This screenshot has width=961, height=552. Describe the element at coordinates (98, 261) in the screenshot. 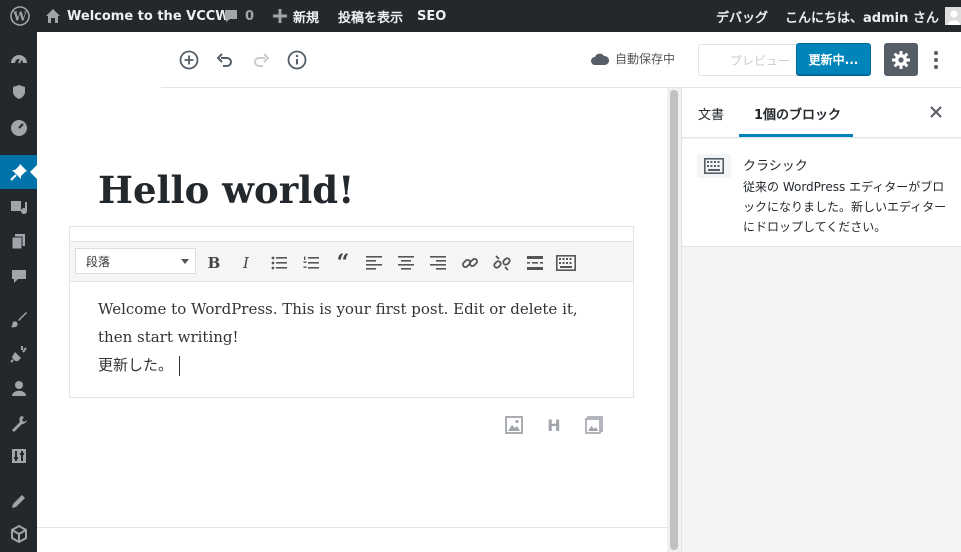

I see `format-select-value: 段落` at that location.